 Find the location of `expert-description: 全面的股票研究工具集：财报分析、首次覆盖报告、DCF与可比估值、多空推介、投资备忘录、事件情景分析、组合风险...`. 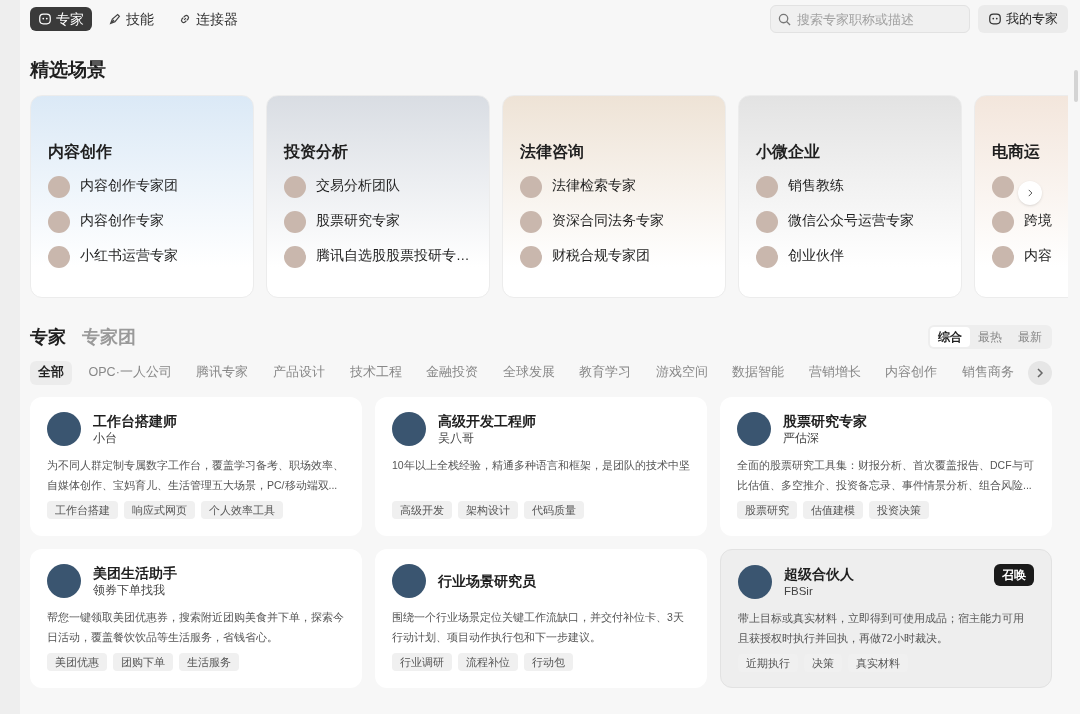

expert-description: 全面的股票研究工具集：财报分析、首次覆盖报告、DCF与可比估值、多空推介、投资备忘录、事件情景分析、组合风险... is located at coordinates (886, 475).